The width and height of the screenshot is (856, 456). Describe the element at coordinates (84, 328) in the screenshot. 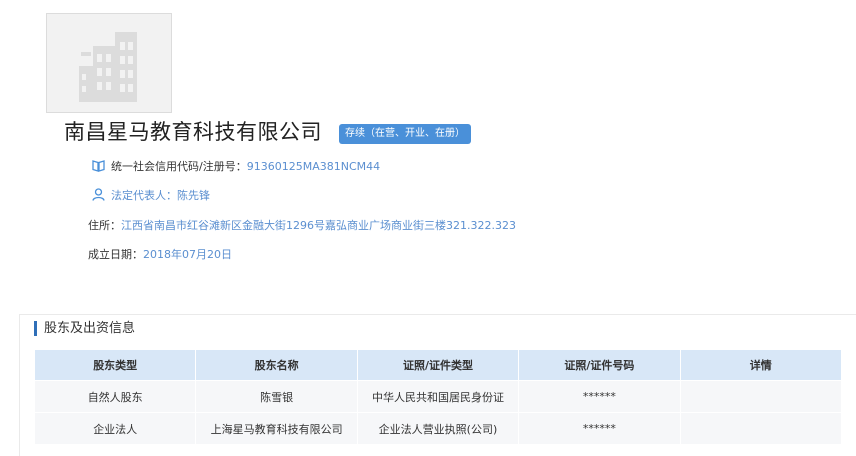

I see `section-title: 股东及出资信息` at that location.